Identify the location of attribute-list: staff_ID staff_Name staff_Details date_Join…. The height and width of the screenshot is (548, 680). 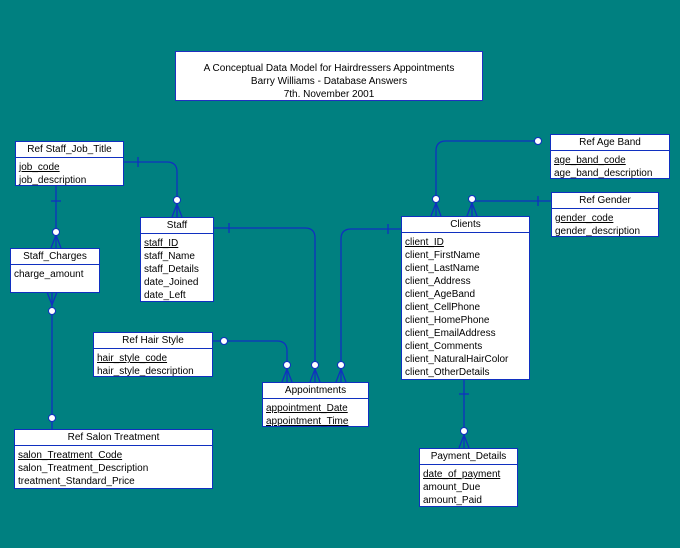
(177, 269).